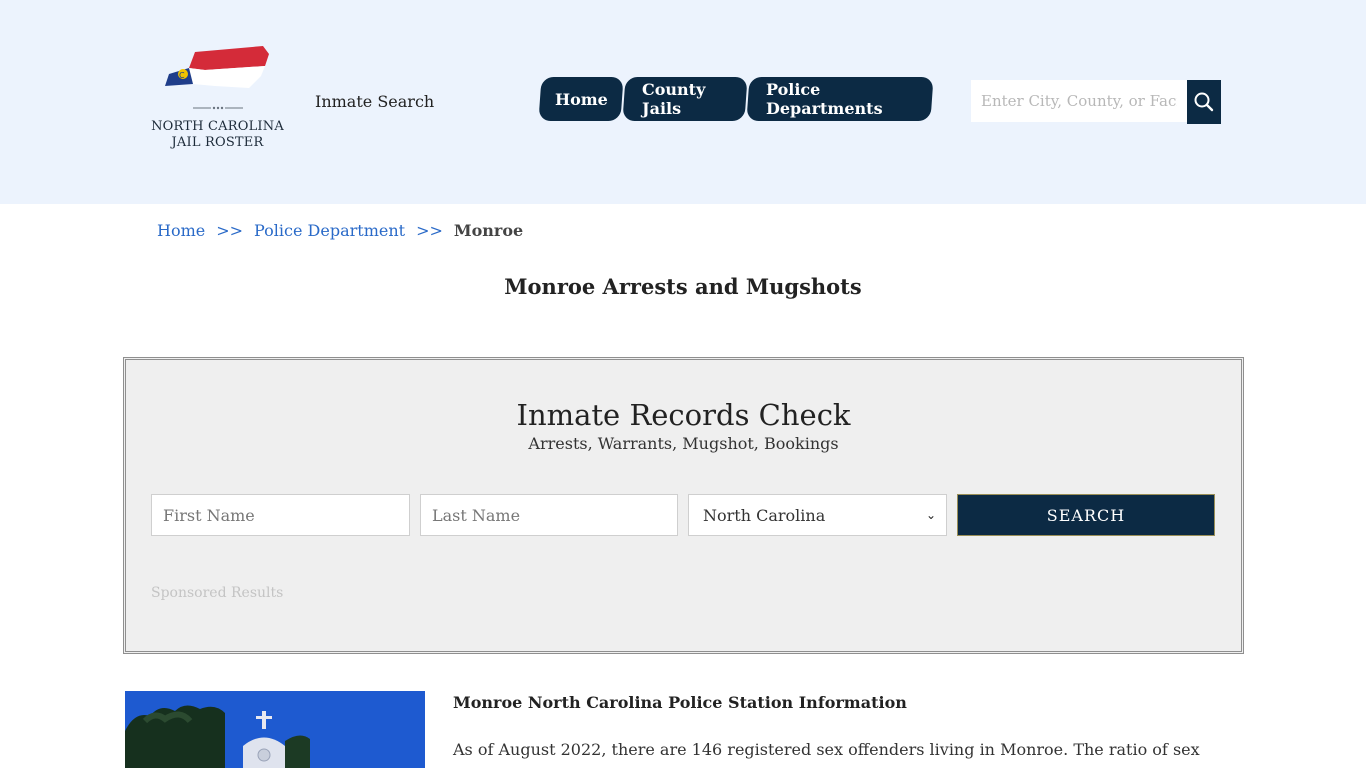 The height and width of the screenshot is (768, 1366). I want to click on site-search, so click(1096, 102).